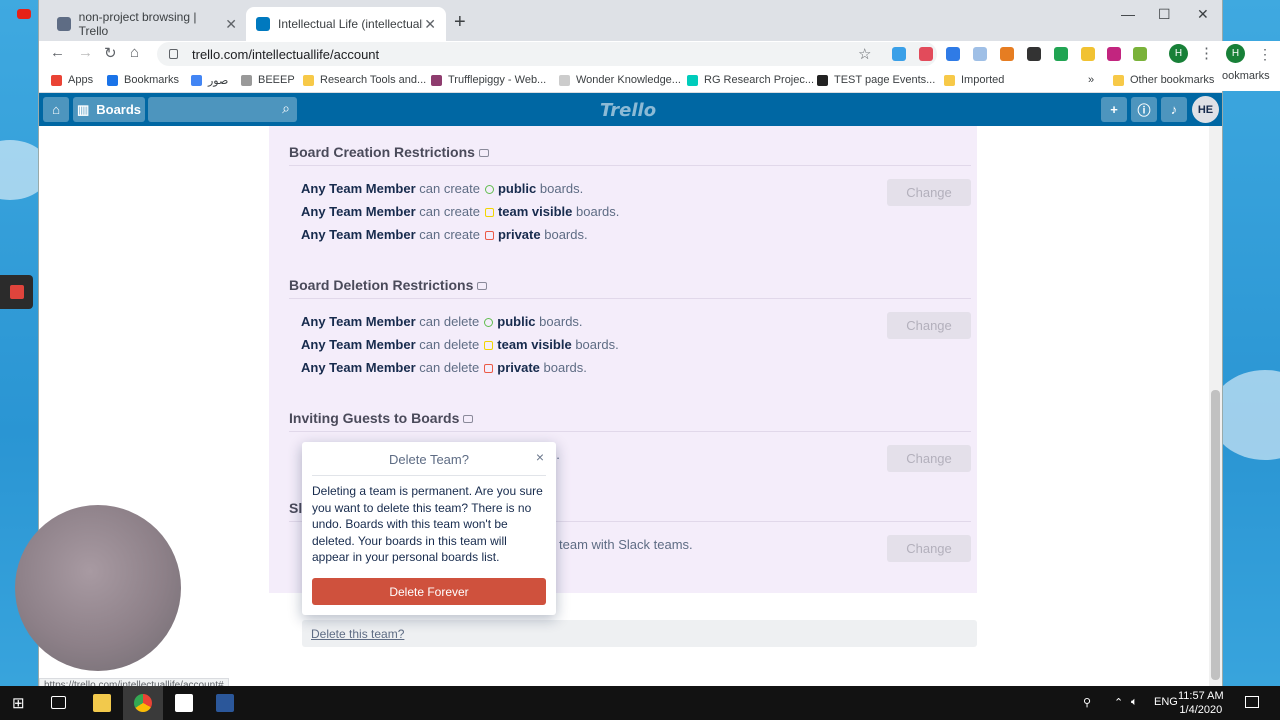 This screenshot has width=1280, height=720. What do you see at coordinates (1215, 535) in the screenshot?
I see `scrollbar-thumb` at bounding box center [1215, 535].